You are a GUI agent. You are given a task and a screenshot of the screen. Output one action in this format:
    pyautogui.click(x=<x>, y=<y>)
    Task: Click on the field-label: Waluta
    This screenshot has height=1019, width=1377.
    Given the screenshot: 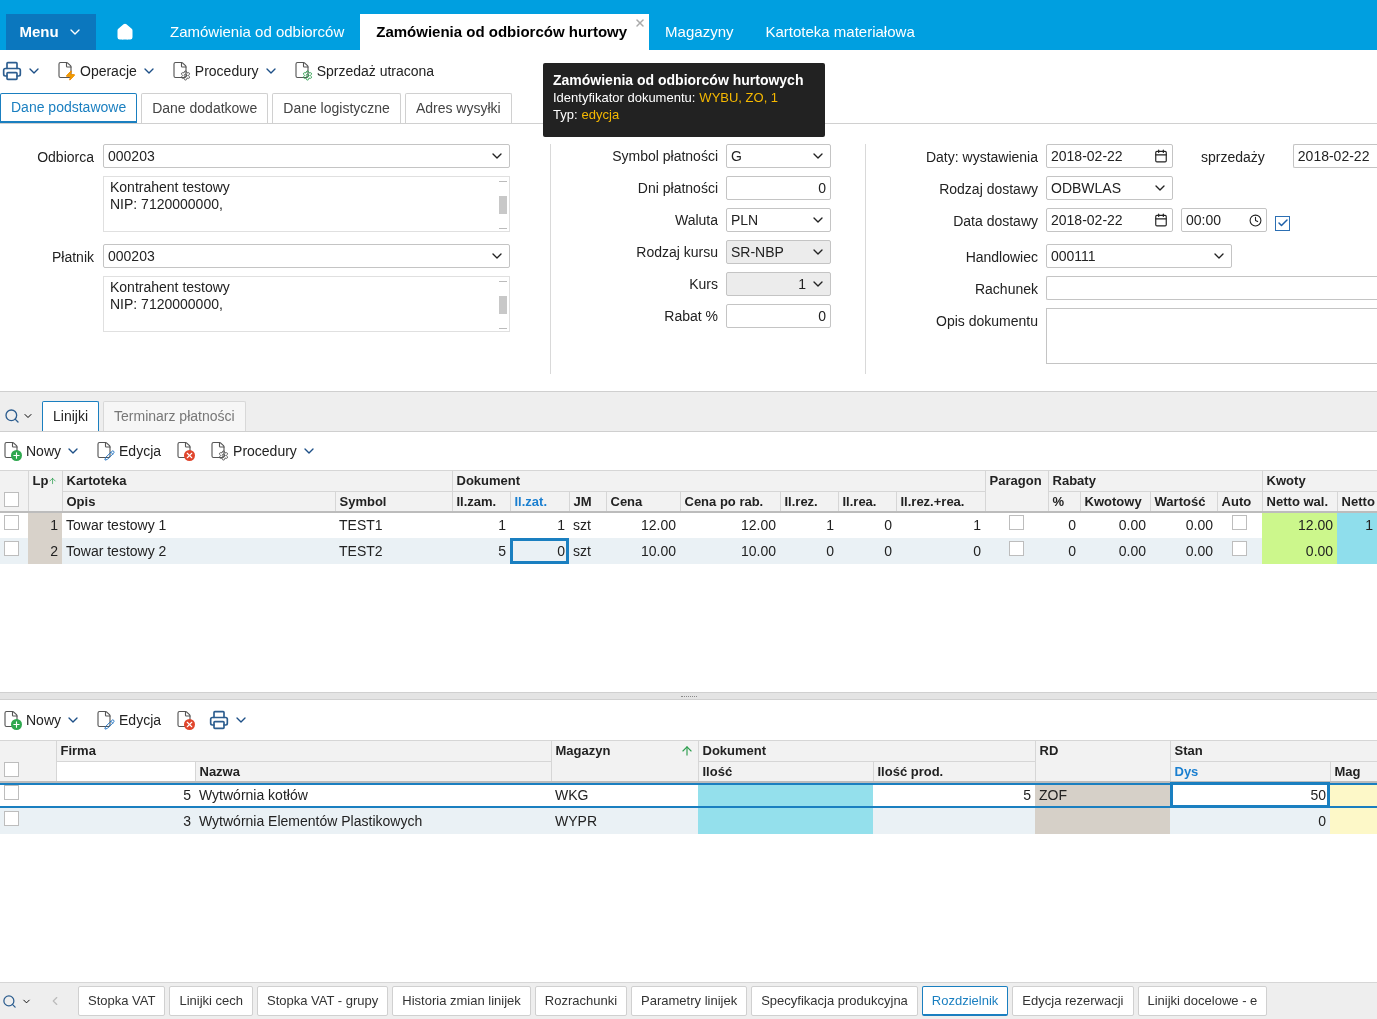 What is the action you would take?
    pyautogui.click(x=696, y=219)
    